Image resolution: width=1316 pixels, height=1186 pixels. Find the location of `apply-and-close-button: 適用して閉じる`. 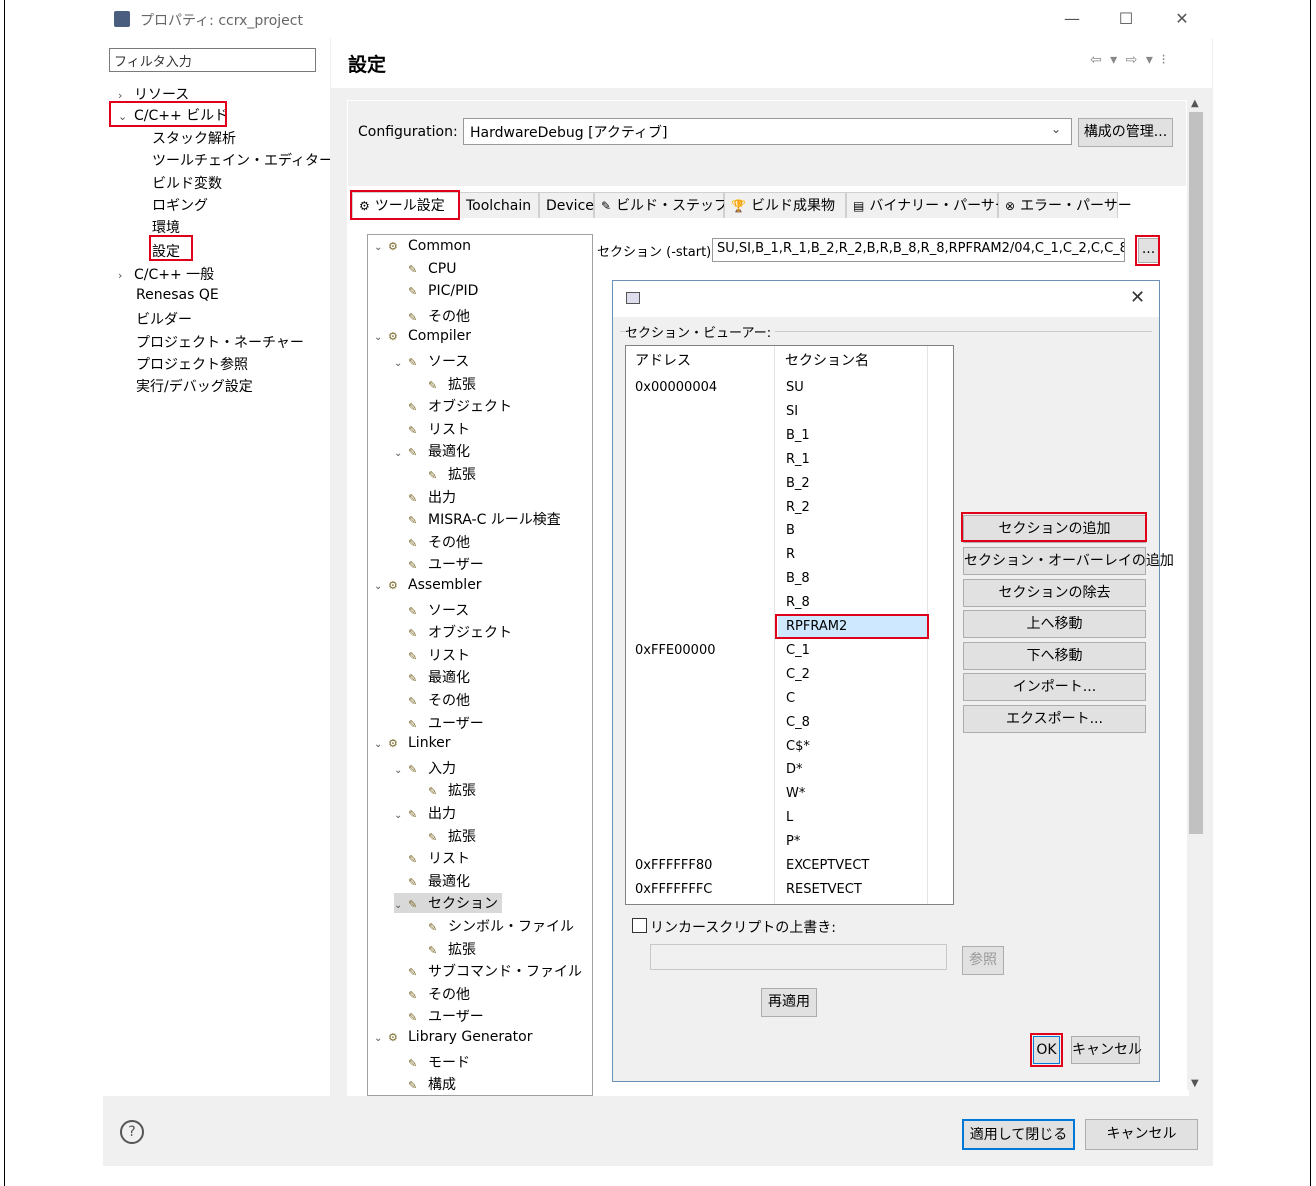

apply-and-close-button: 適用して閉じる is located at coordinates (1018, 1134).